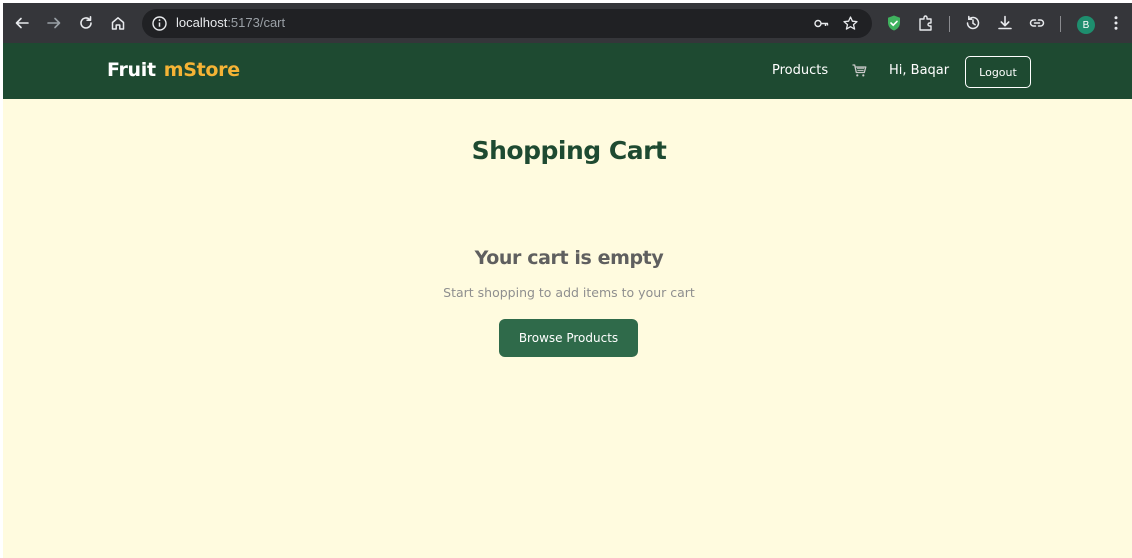 Image resolution: width=1132 pixels, height=558 pixels. Describe the element at coordinates (821, 23) in the screenshot. I see `key-icon` at that location.